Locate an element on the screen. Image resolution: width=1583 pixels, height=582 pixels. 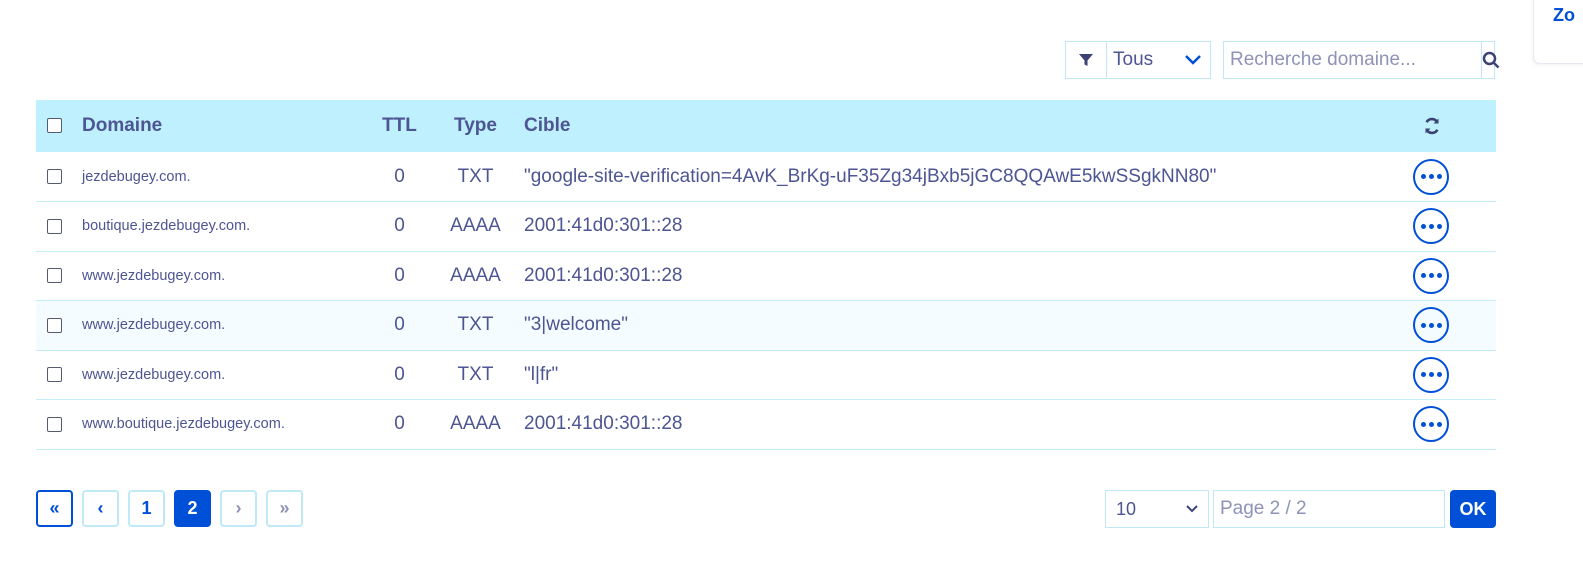
per-page-value: 10 is located at coordinates (1126, 508).